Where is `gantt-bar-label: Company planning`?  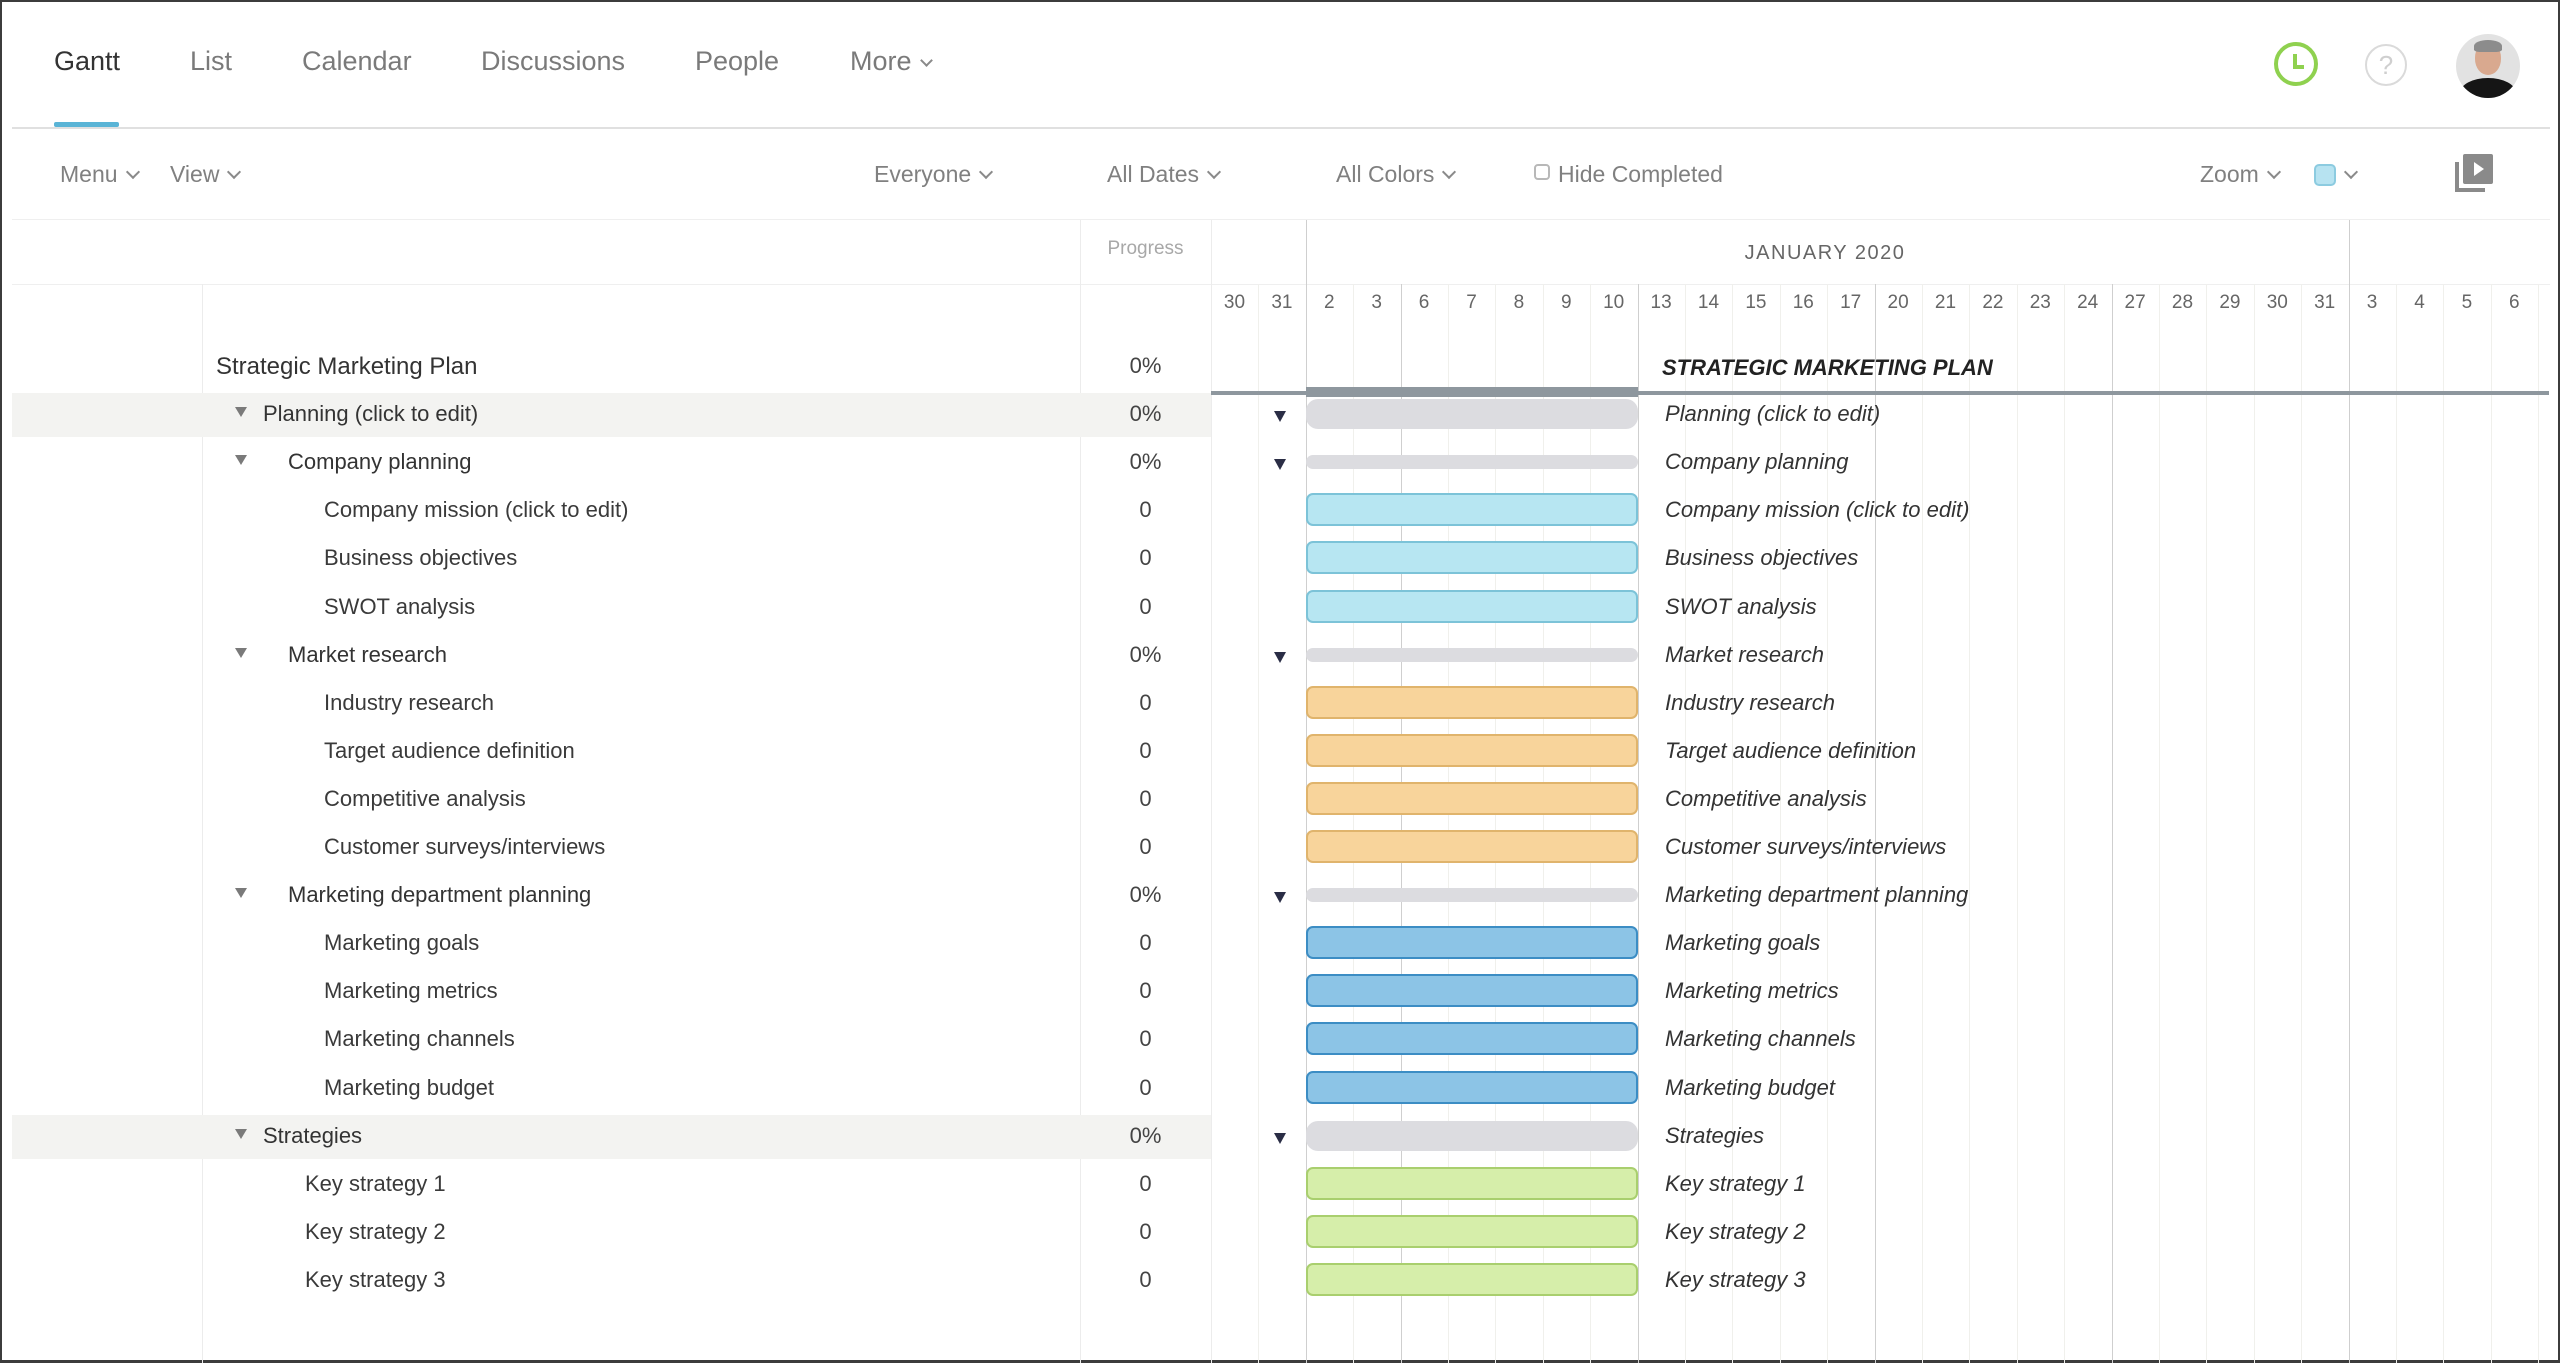
gantt-bar-label: Company planning is located at coordinates (1756, 462).